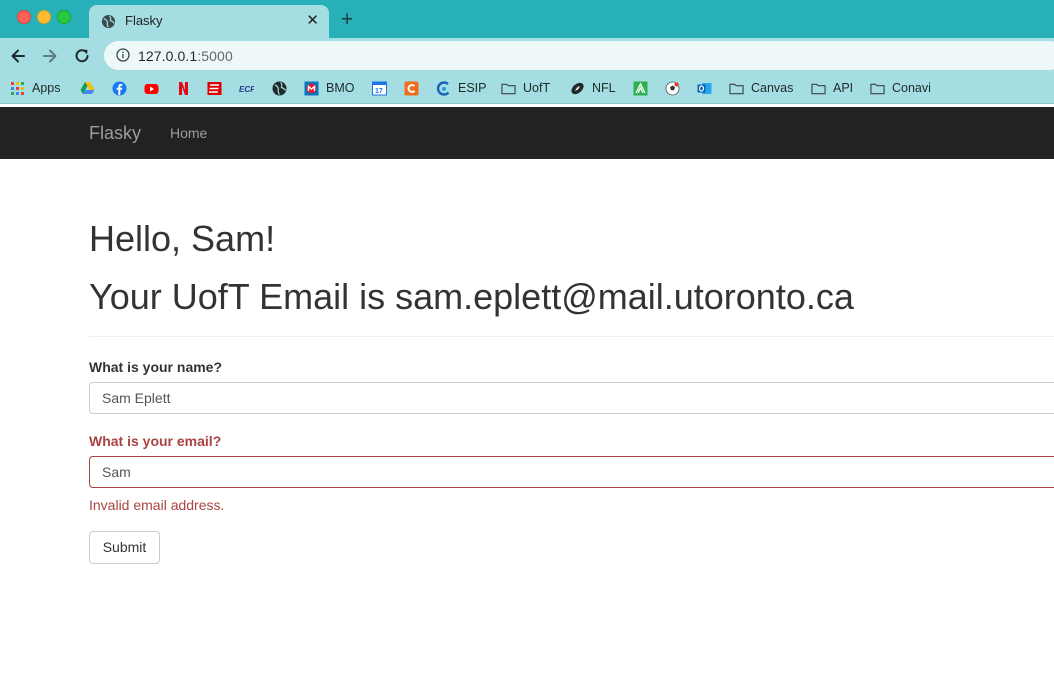  What do you see at coordinates (537, 88) in the screenshot?
I see `bookmark-label: UofT` at bounding box center [537, 88].